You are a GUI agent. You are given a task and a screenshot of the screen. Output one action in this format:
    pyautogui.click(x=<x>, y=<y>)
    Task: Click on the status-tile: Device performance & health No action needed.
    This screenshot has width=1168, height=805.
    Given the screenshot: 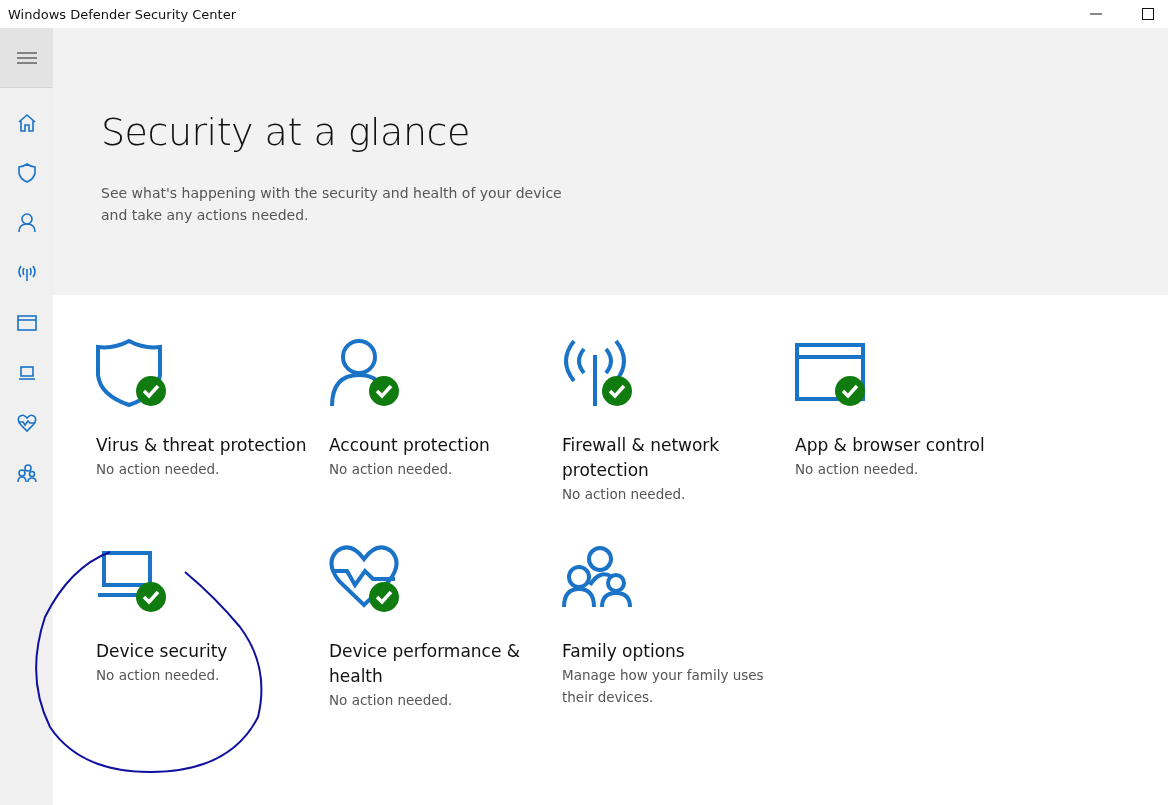 What is the action you would take?
    pyautogui.click(x=436, y=628)
    